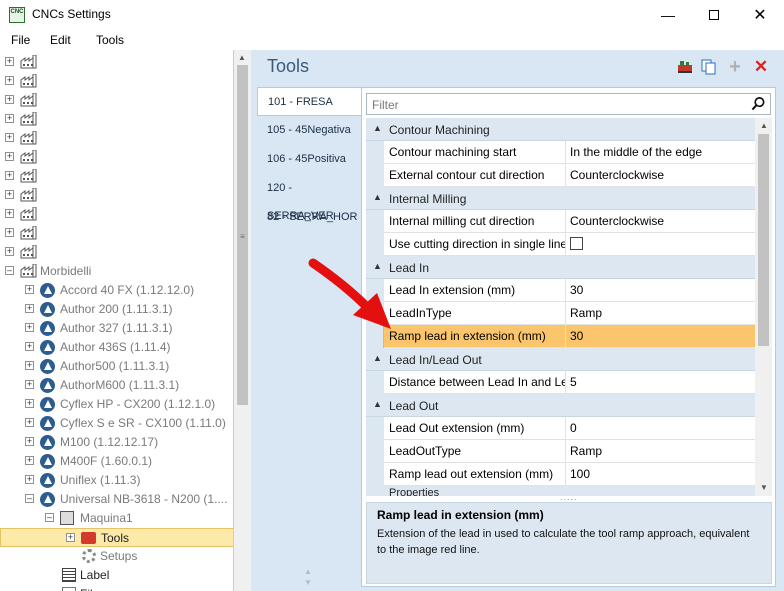  Describe the element at coordinates (20, 40) in the screenshot. I see `menu-file: File` at that location.